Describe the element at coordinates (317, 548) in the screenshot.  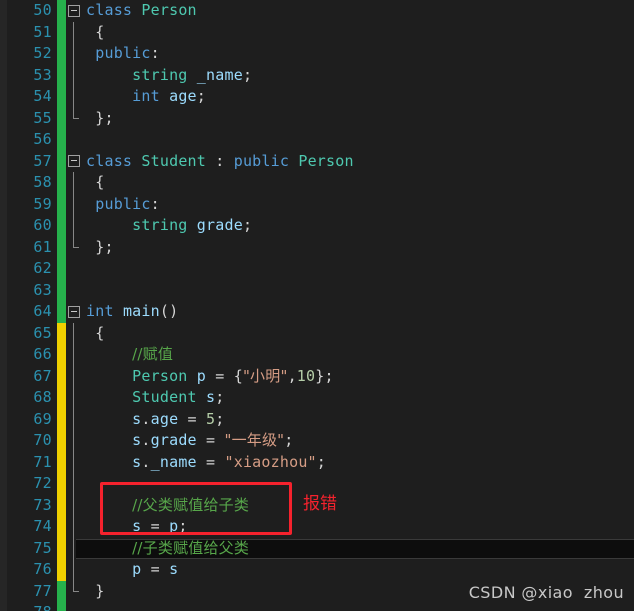
I see `code-line: 75 //子类赋值给父类` at that location.